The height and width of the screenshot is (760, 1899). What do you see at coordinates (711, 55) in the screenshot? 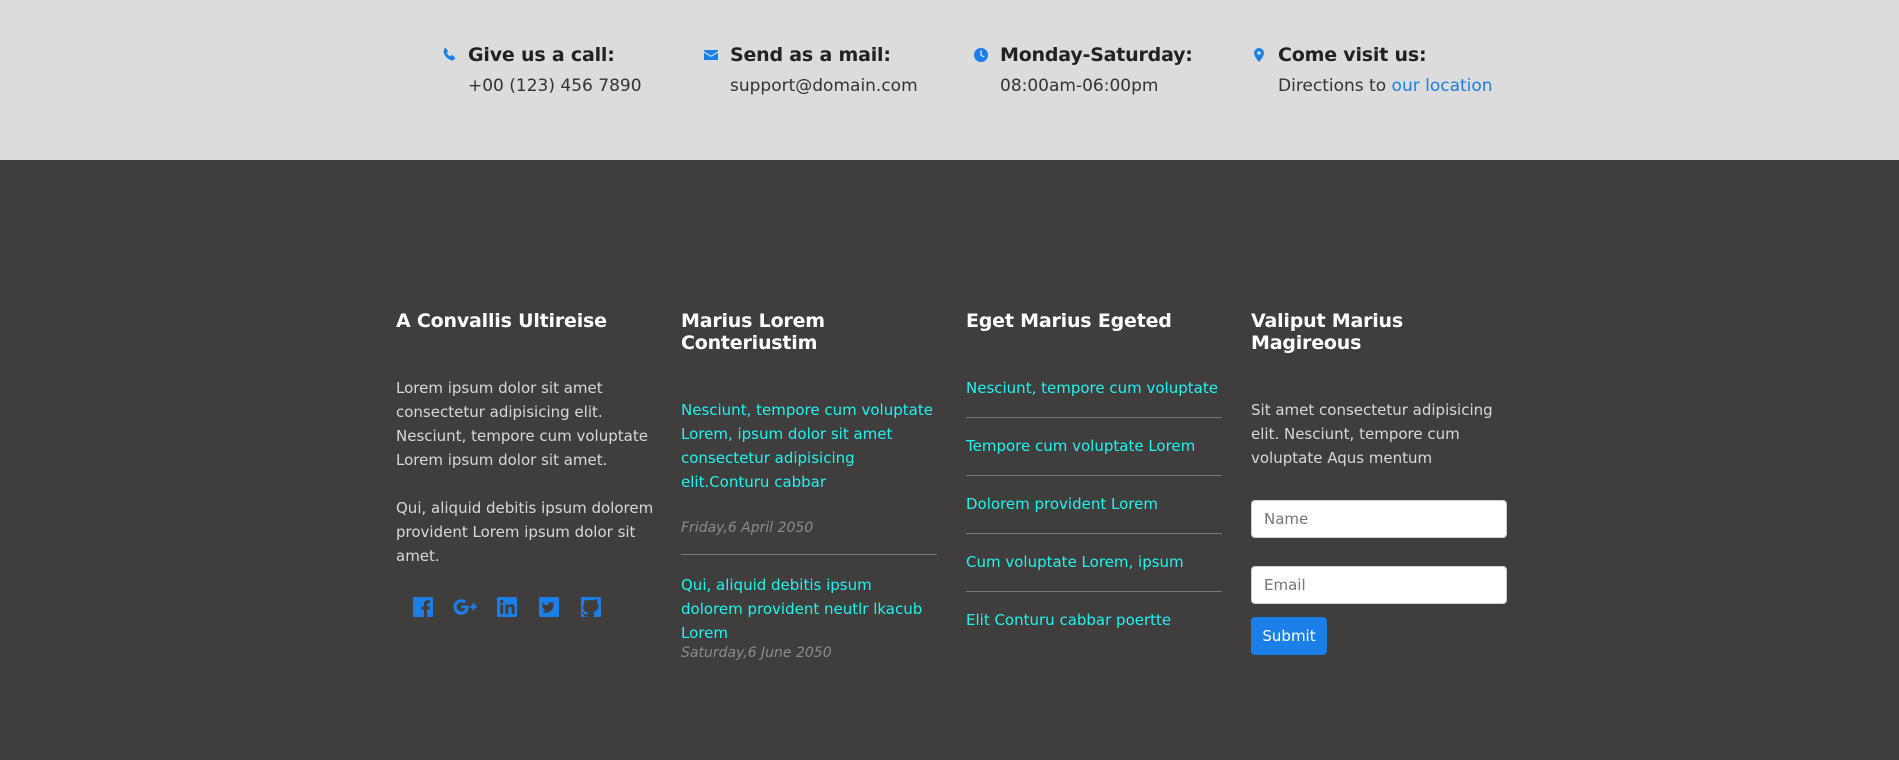
I see `envelope-icon` at bounding box center [711, 55].